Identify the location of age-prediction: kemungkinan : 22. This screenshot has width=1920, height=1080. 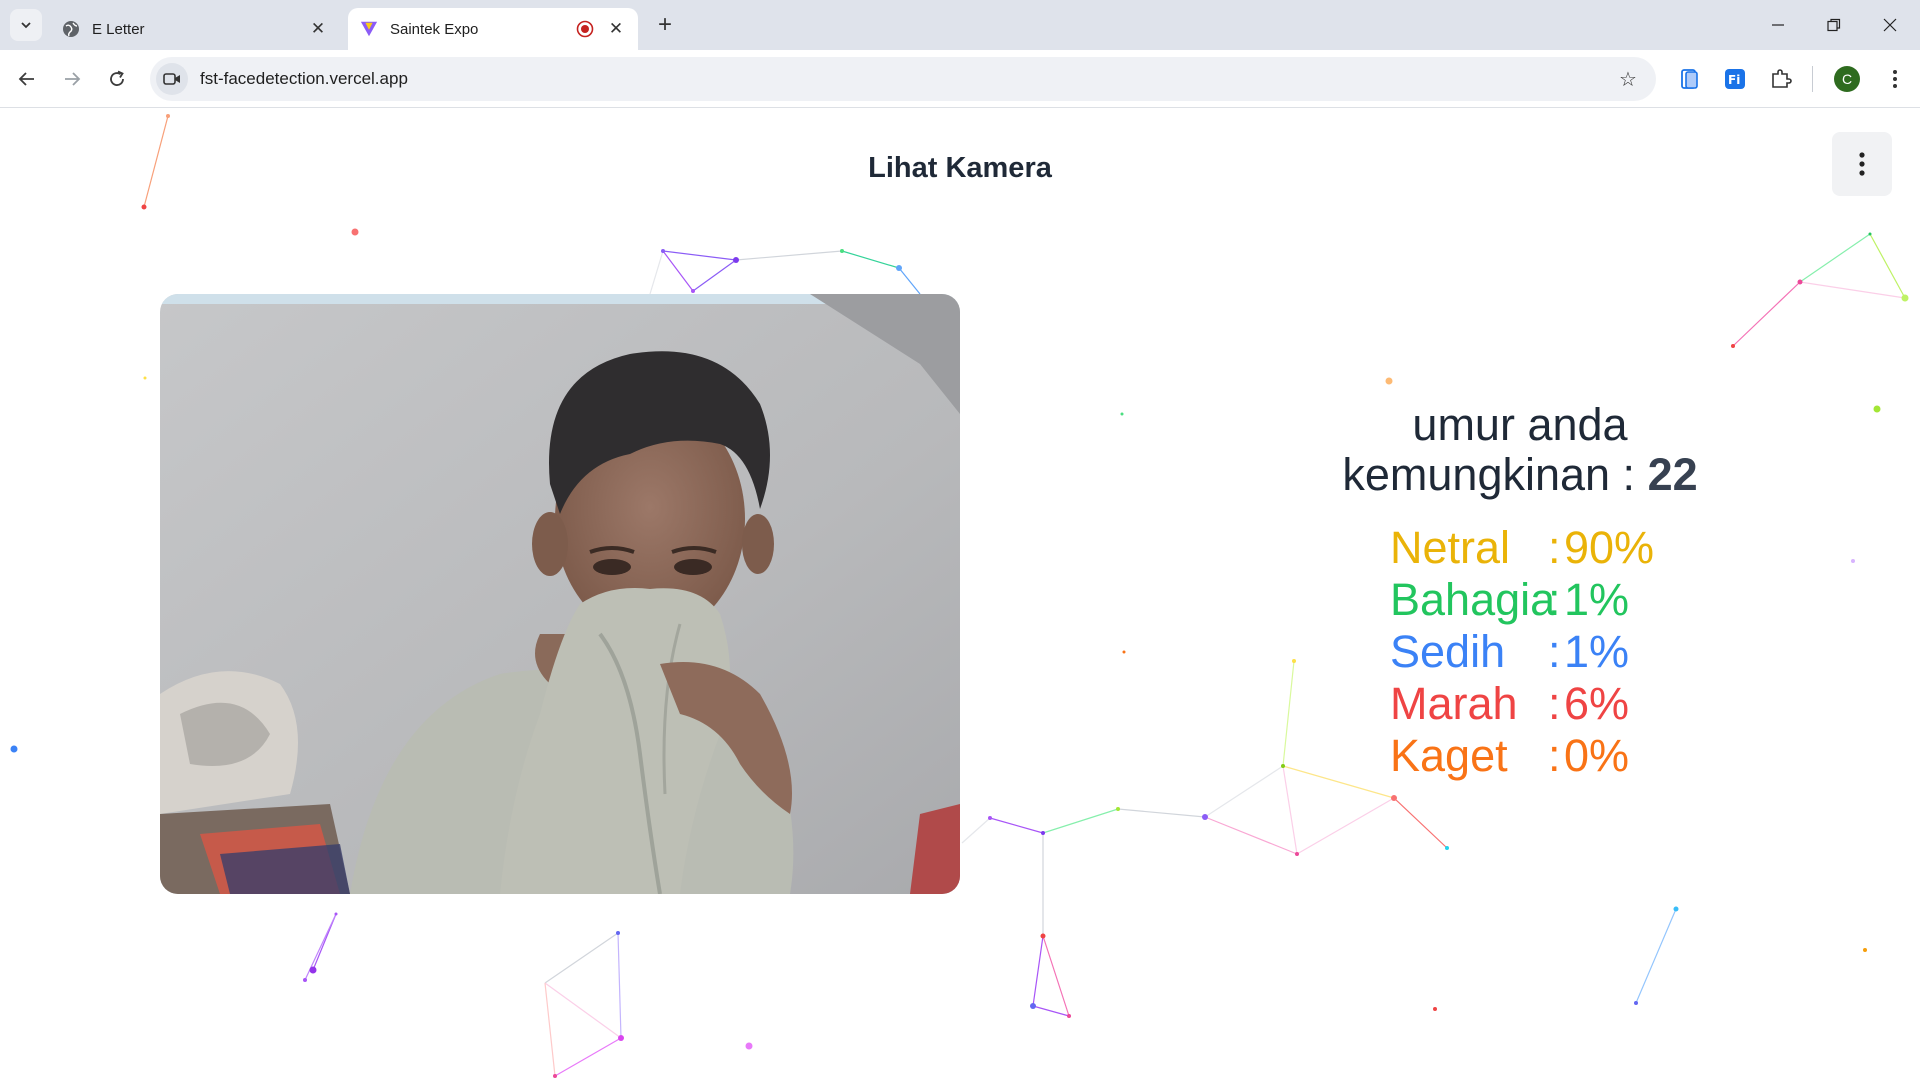
(1520, 475).